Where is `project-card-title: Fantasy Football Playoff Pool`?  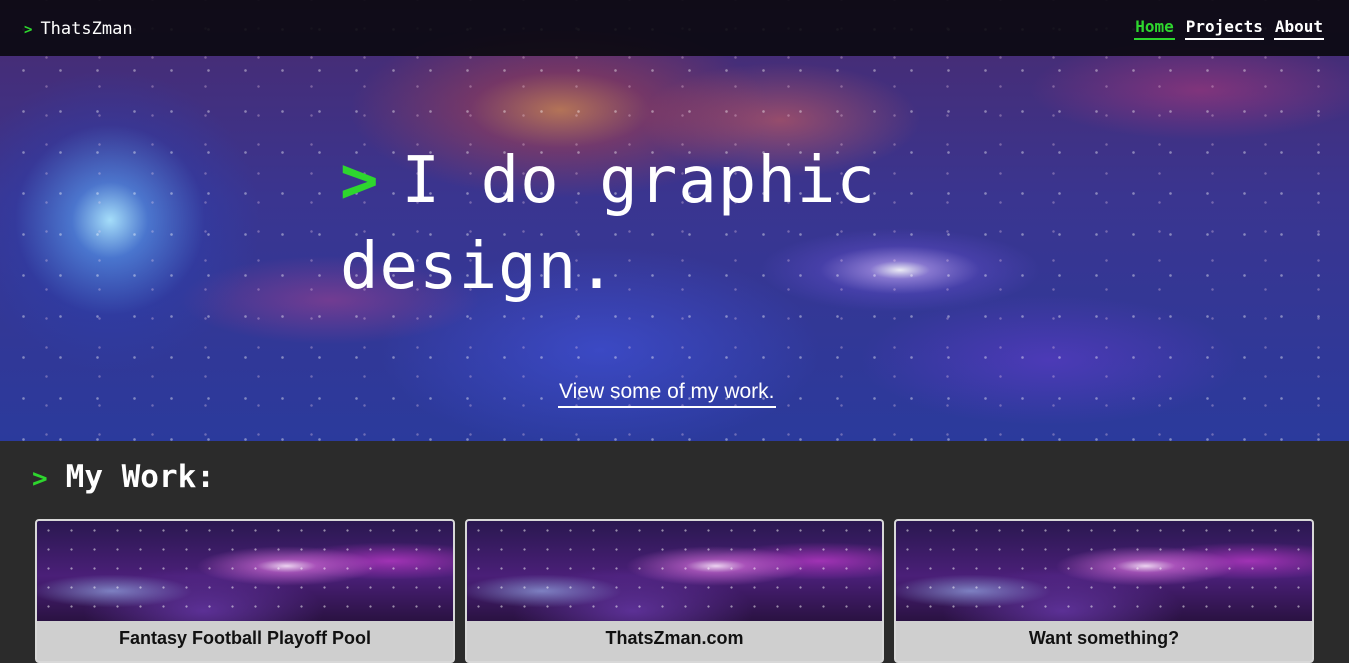 project-card-title: Fantasy Football Playoff Pool is located at coordinates (245, 638).